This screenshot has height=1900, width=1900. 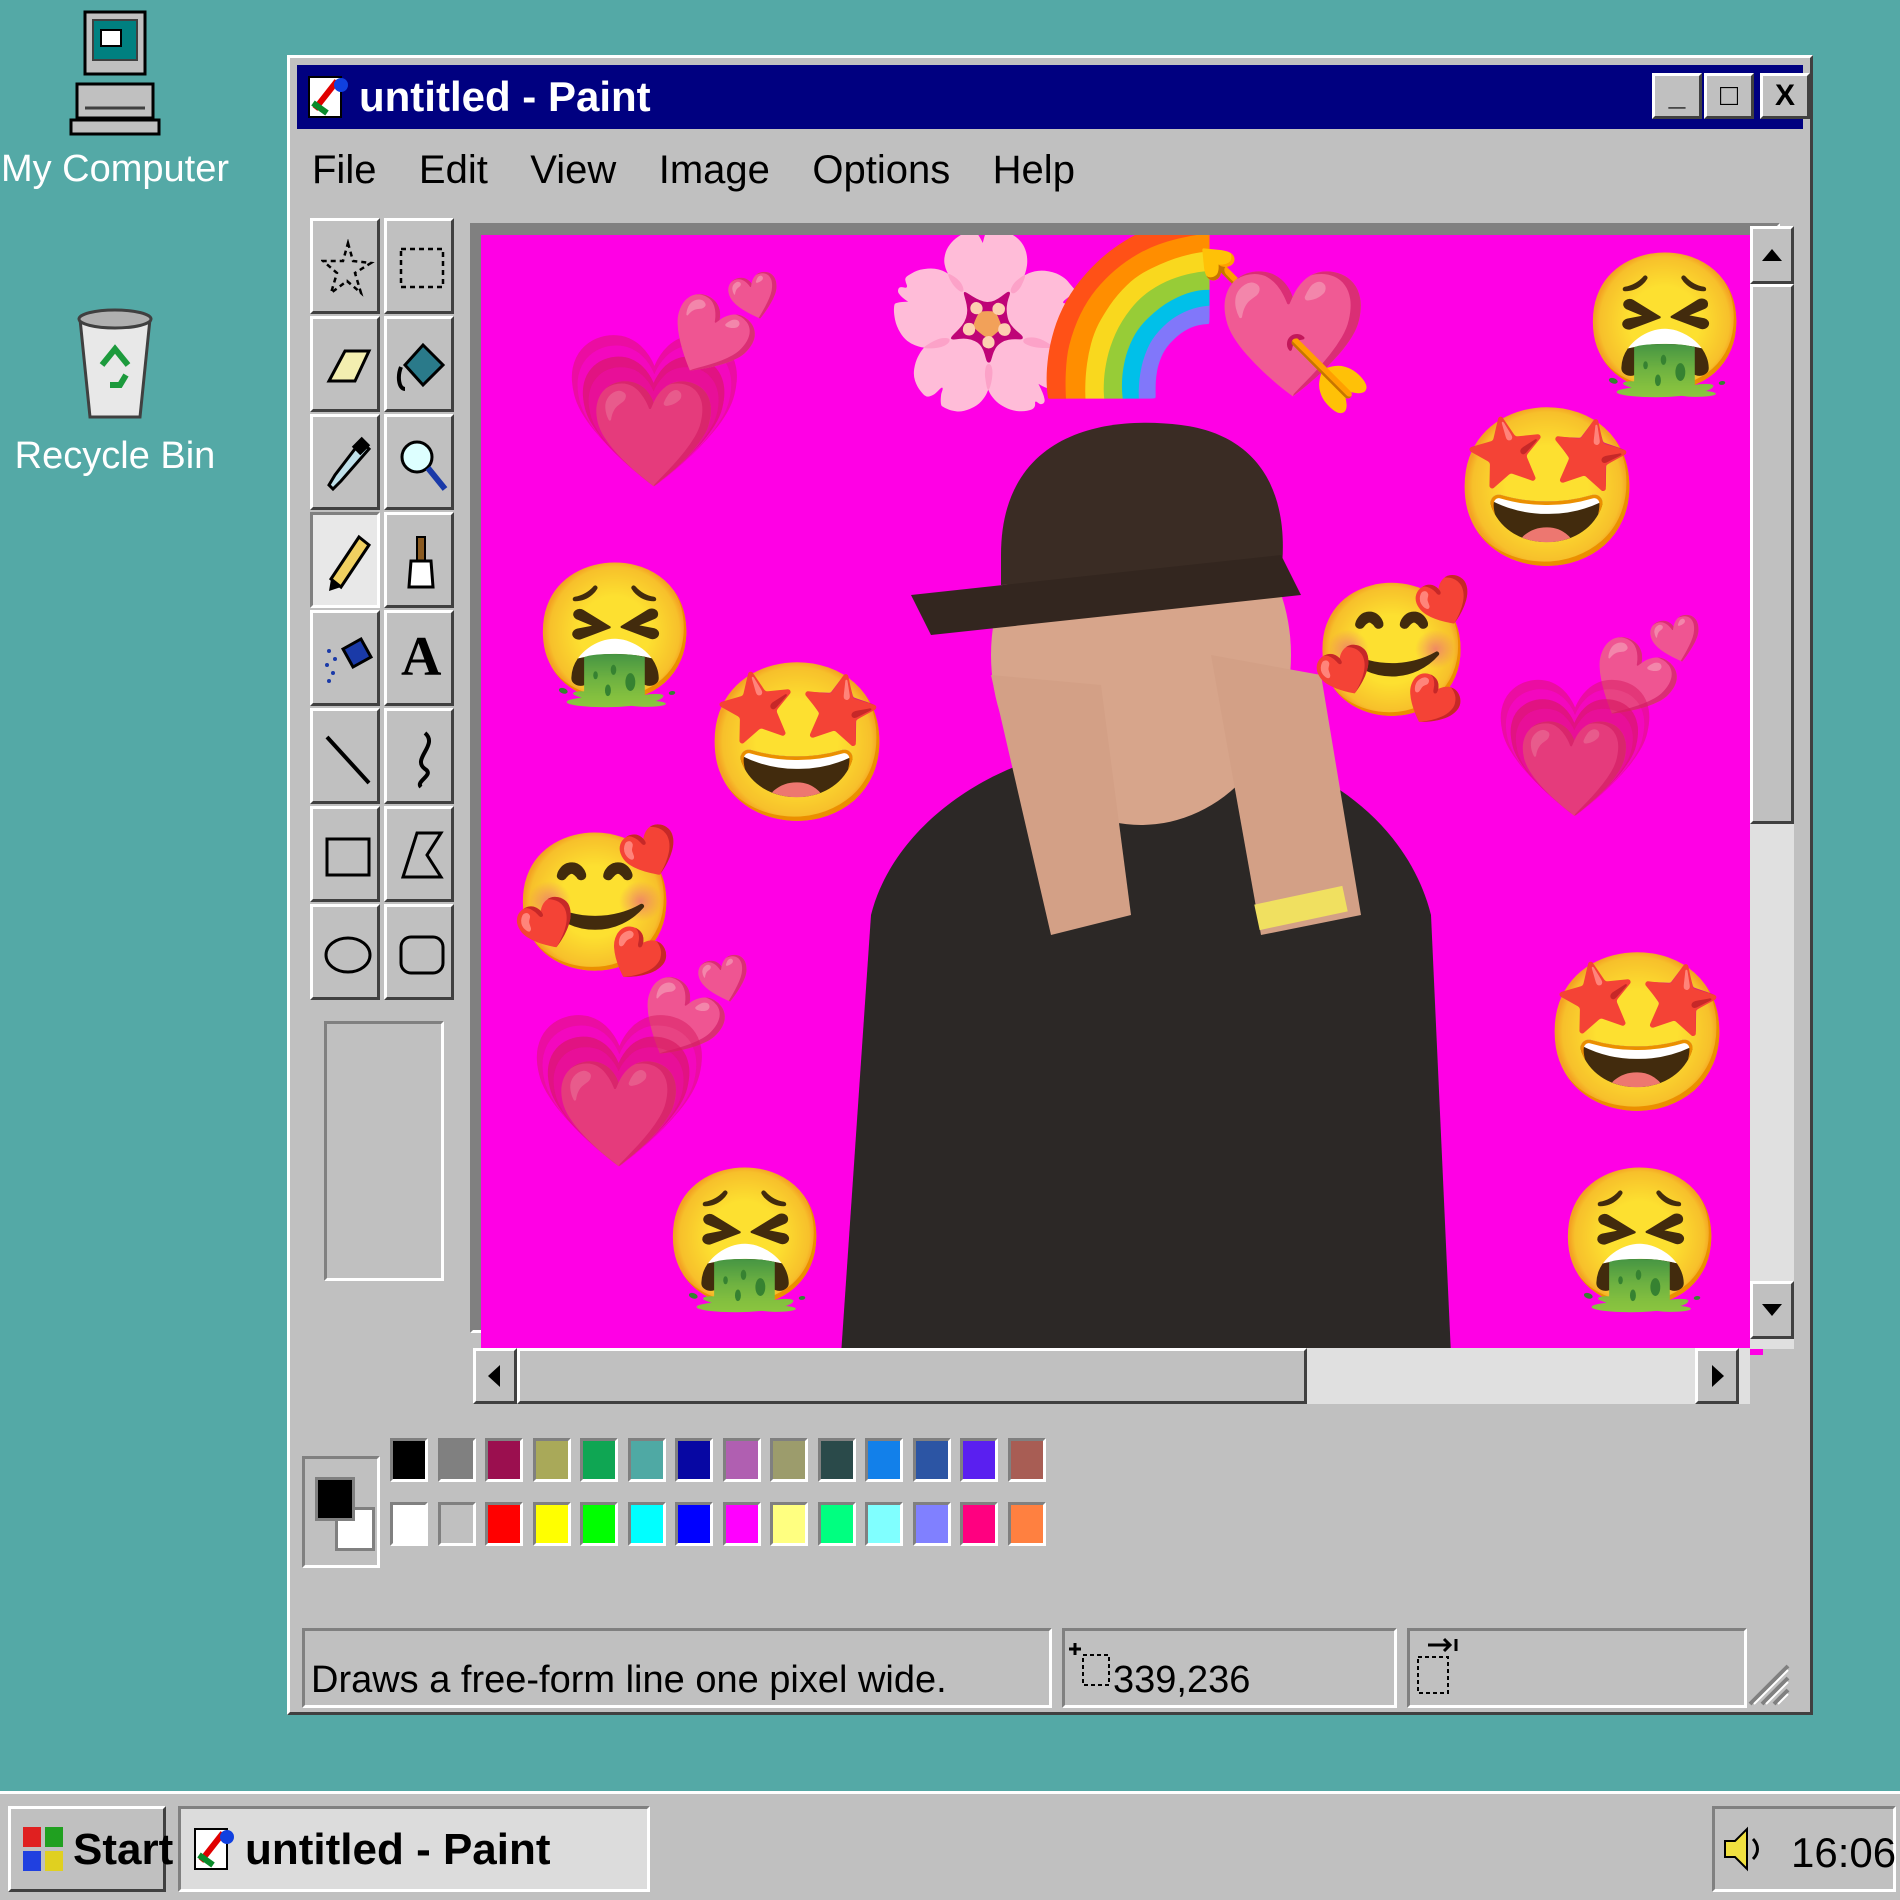 What do you see at coordinates (1785, 96) in the screenshot?
I see `close-button: X` at bounding box center [1785, 96].